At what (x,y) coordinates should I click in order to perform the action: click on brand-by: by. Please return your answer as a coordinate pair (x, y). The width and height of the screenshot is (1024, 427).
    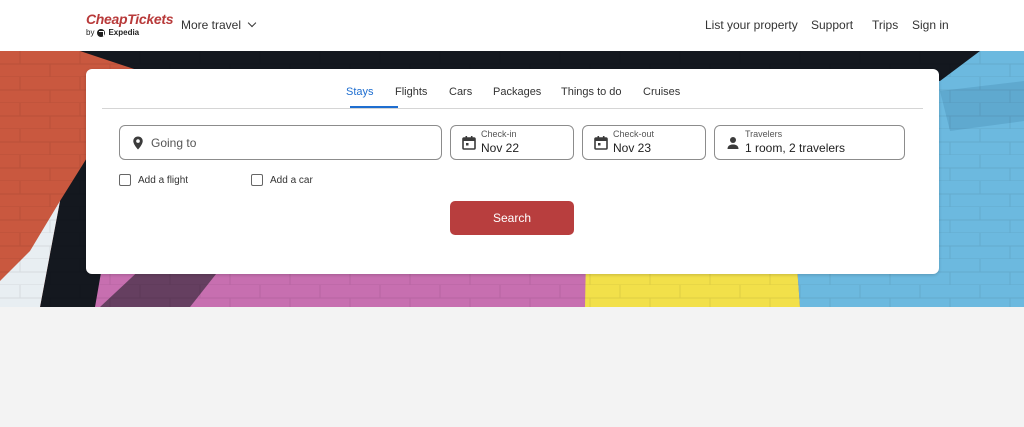
    Looking at the image, I should click on (90, 32).